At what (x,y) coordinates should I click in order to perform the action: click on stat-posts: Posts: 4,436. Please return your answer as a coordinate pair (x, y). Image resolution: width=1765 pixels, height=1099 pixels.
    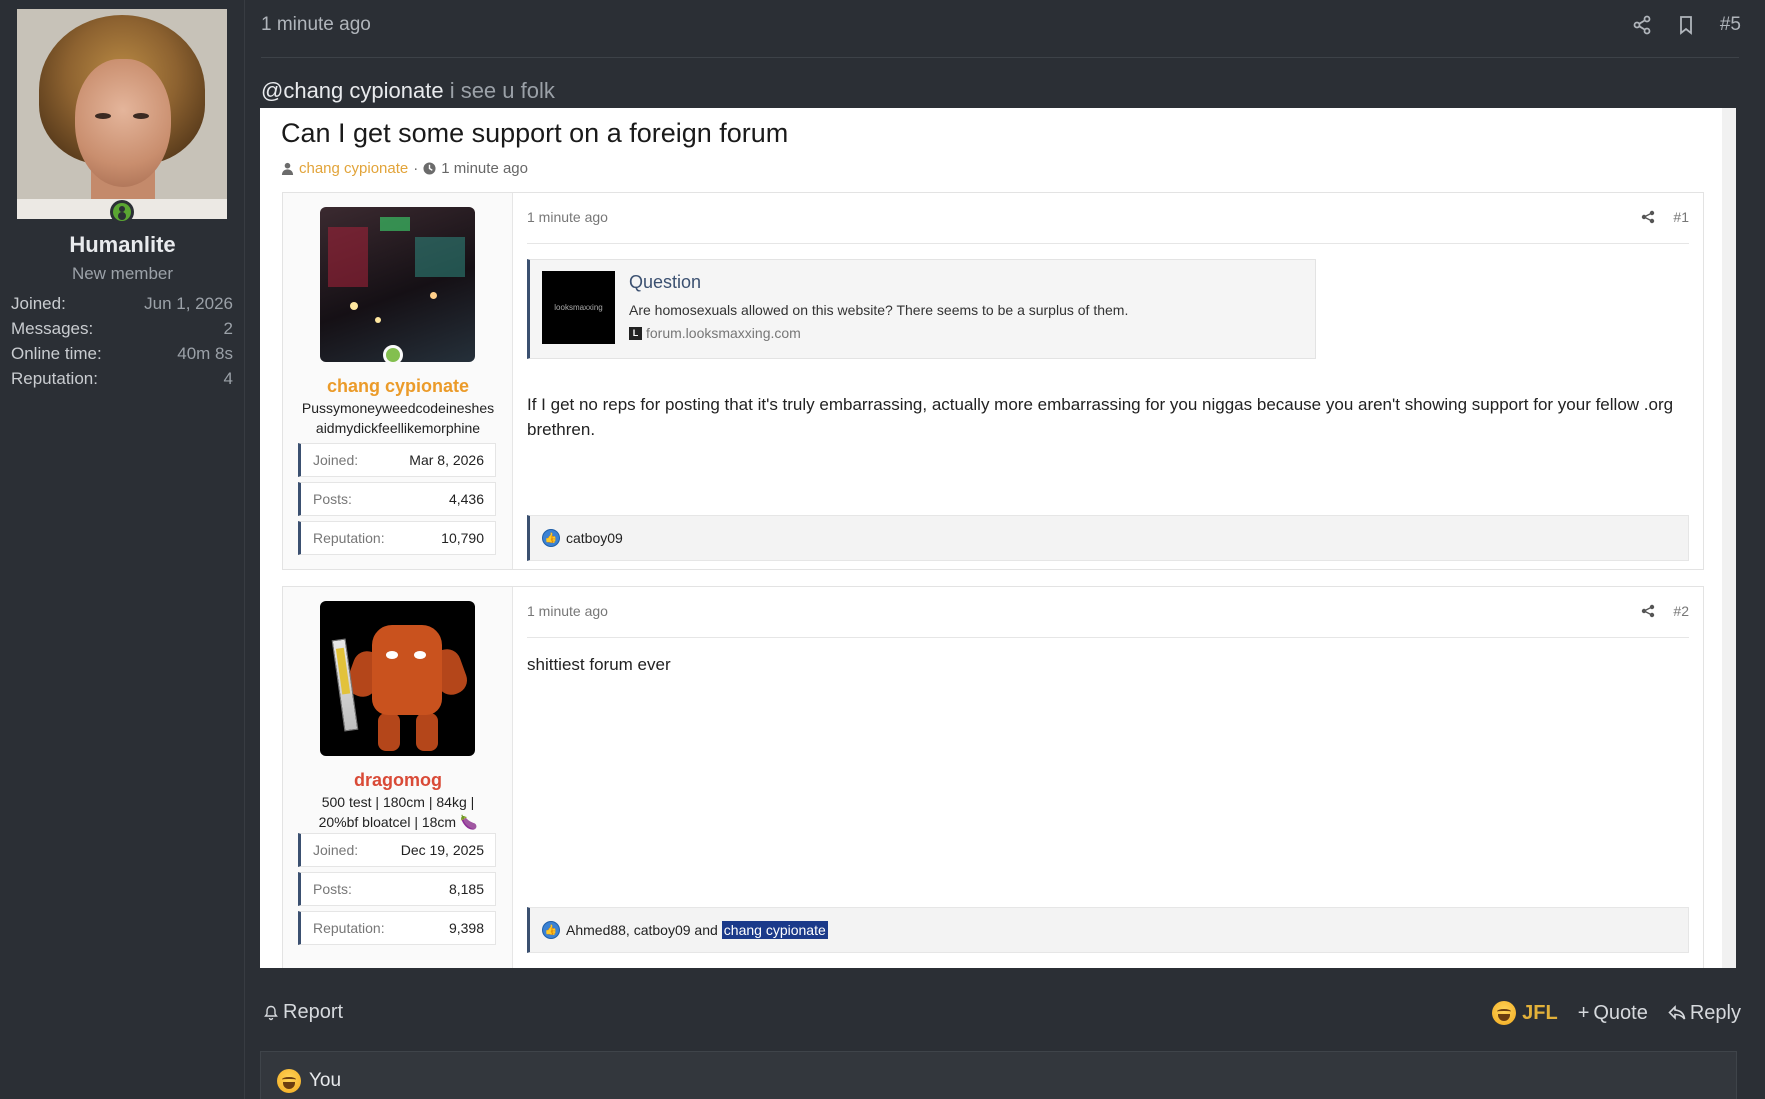
    Looking at the image, I should click on (397, 499).